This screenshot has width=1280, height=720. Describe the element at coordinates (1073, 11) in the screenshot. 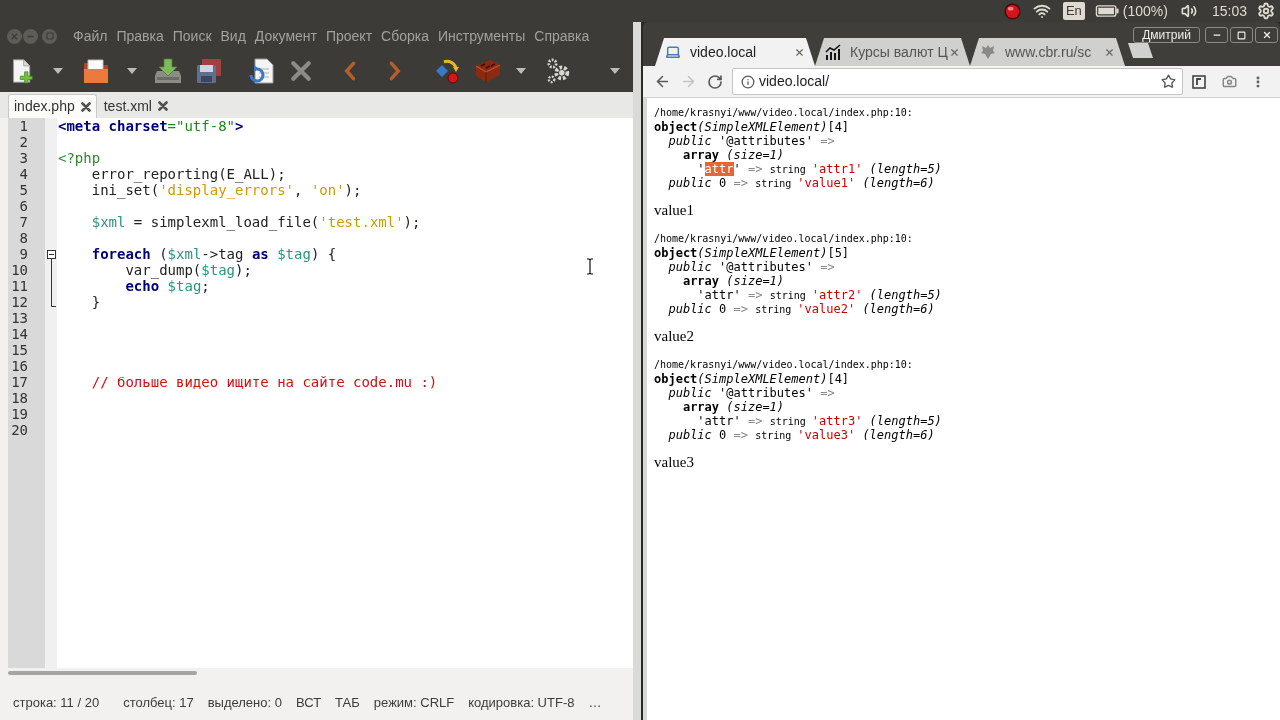

I see `keyboard-layout-indicator: En` at that location.